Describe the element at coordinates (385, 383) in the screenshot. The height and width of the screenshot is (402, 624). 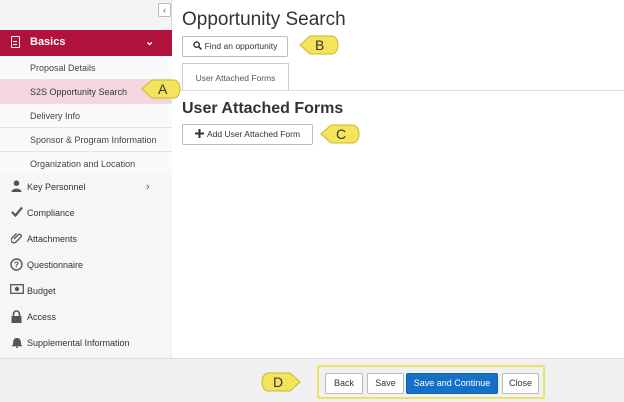
I see `save-button: Save` at that location.